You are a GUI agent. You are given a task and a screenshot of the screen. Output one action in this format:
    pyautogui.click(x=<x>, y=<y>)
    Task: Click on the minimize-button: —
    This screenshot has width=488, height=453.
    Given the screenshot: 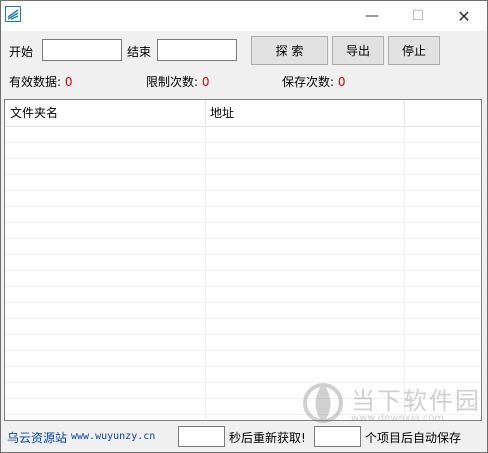 What is the action you would take?
    pyautogui.click(x=372, y=16)
    